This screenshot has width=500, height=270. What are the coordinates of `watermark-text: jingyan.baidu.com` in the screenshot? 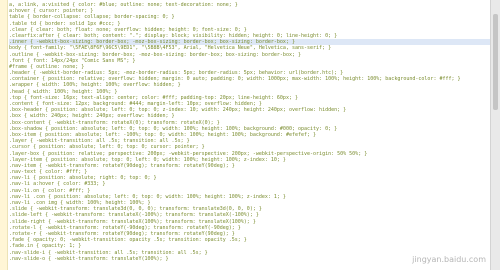 It's located at (449, 259).